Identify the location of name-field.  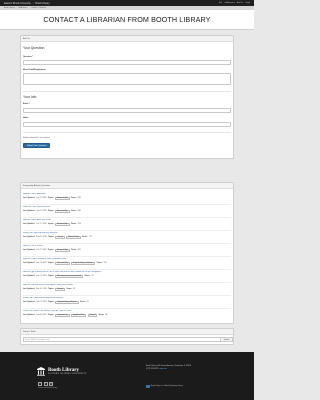
(127, 124).